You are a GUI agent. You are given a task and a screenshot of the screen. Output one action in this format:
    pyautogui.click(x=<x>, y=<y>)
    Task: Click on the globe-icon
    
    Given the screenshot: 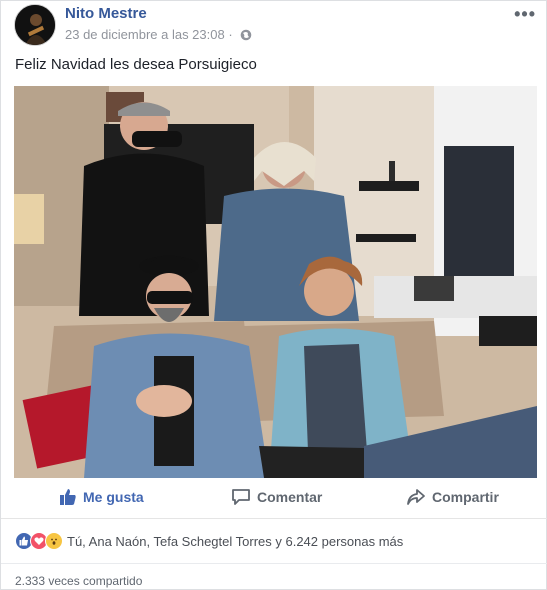 What is the action you would take?
    pyautogui.click(x=246, y=36)
    